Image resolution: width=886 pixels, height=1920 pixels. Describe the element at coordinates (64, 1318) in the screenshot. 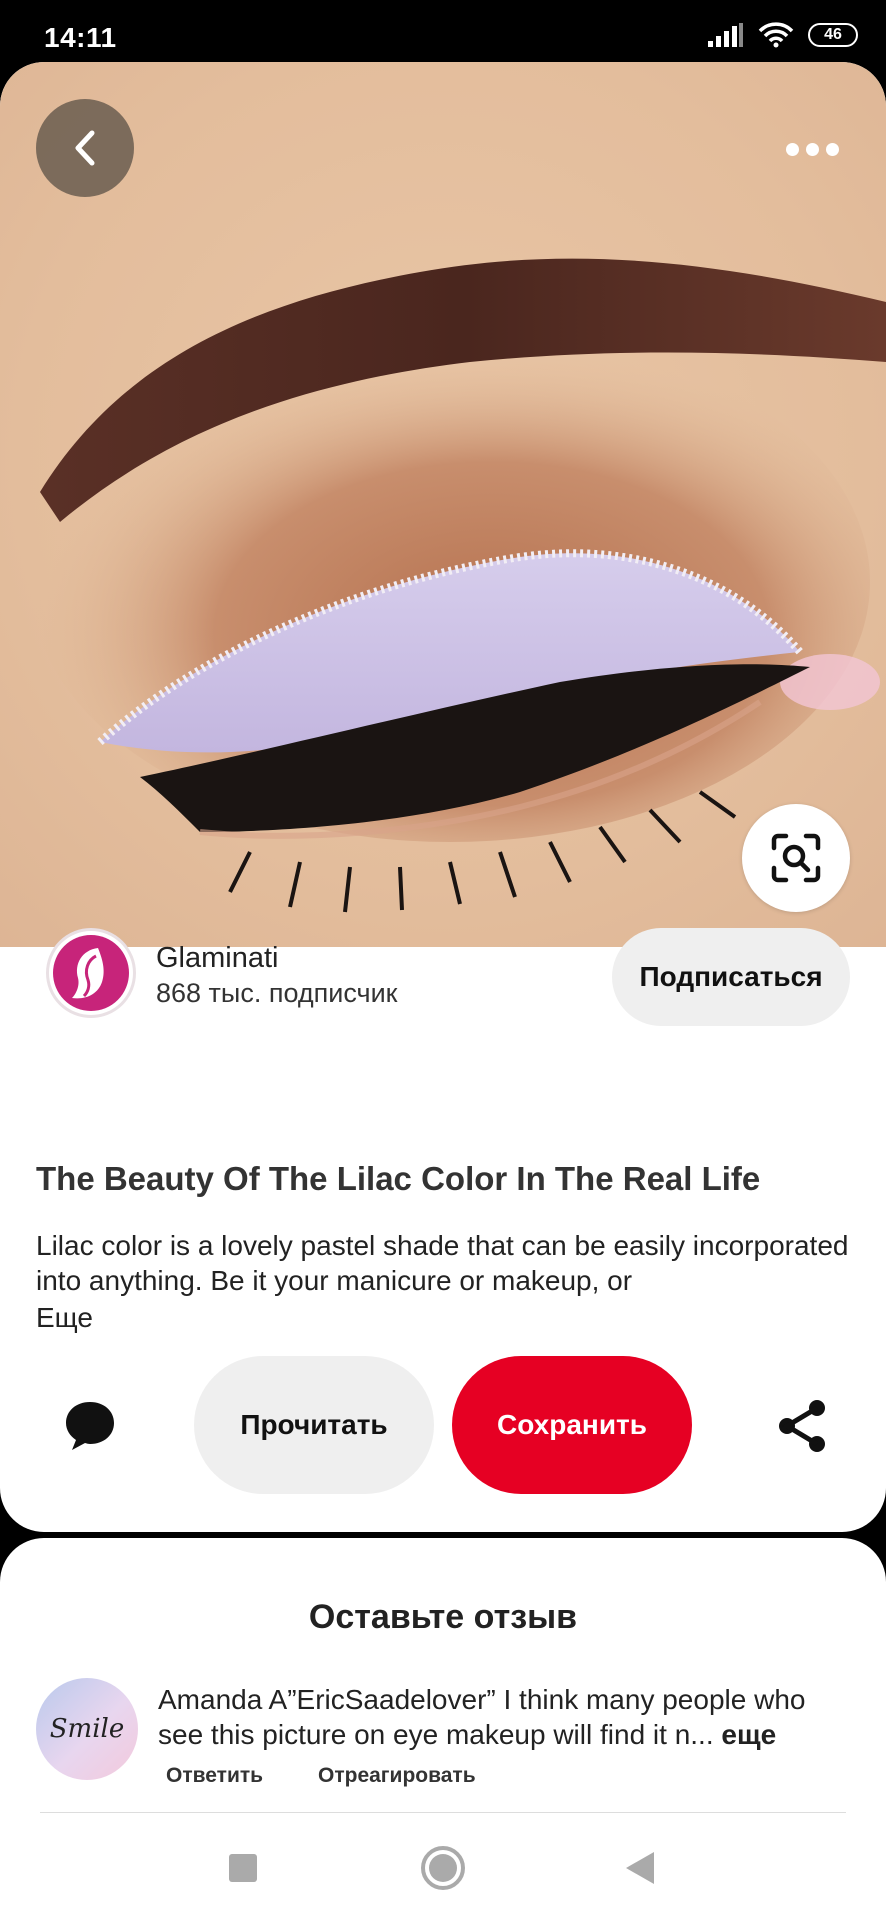

I see `description-more-link: Еще` at that location.